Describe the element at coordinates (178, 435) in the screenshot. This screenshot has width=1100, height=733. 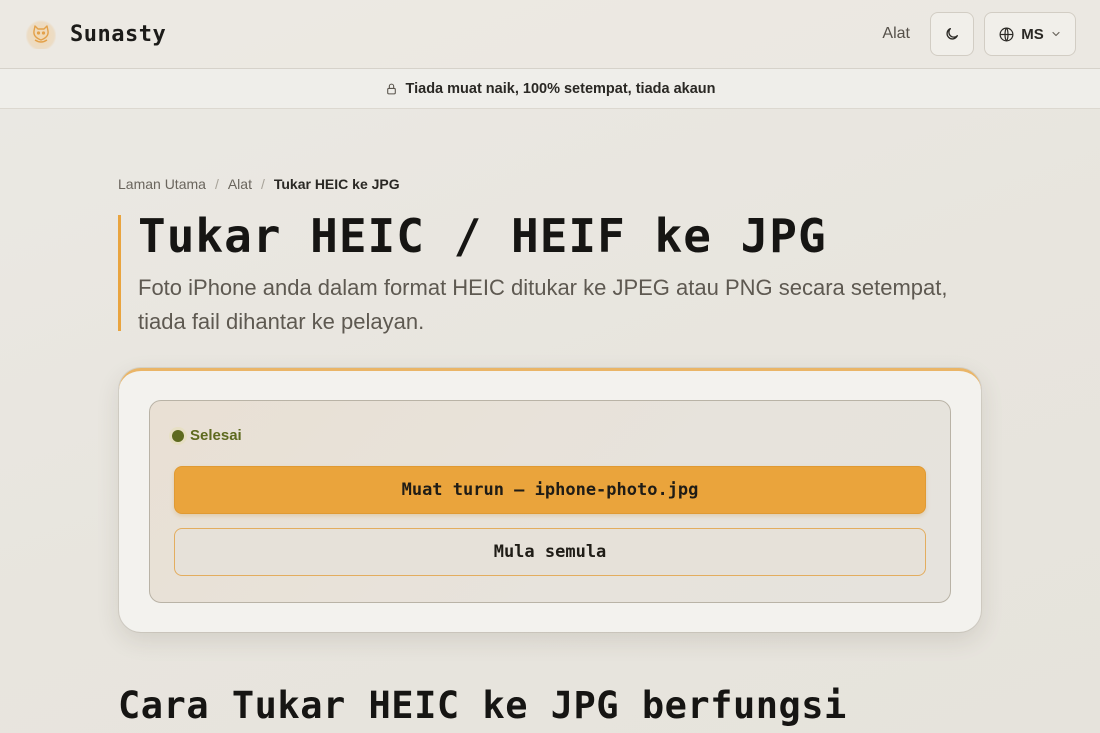
I see `status-dot-icon` at that location.